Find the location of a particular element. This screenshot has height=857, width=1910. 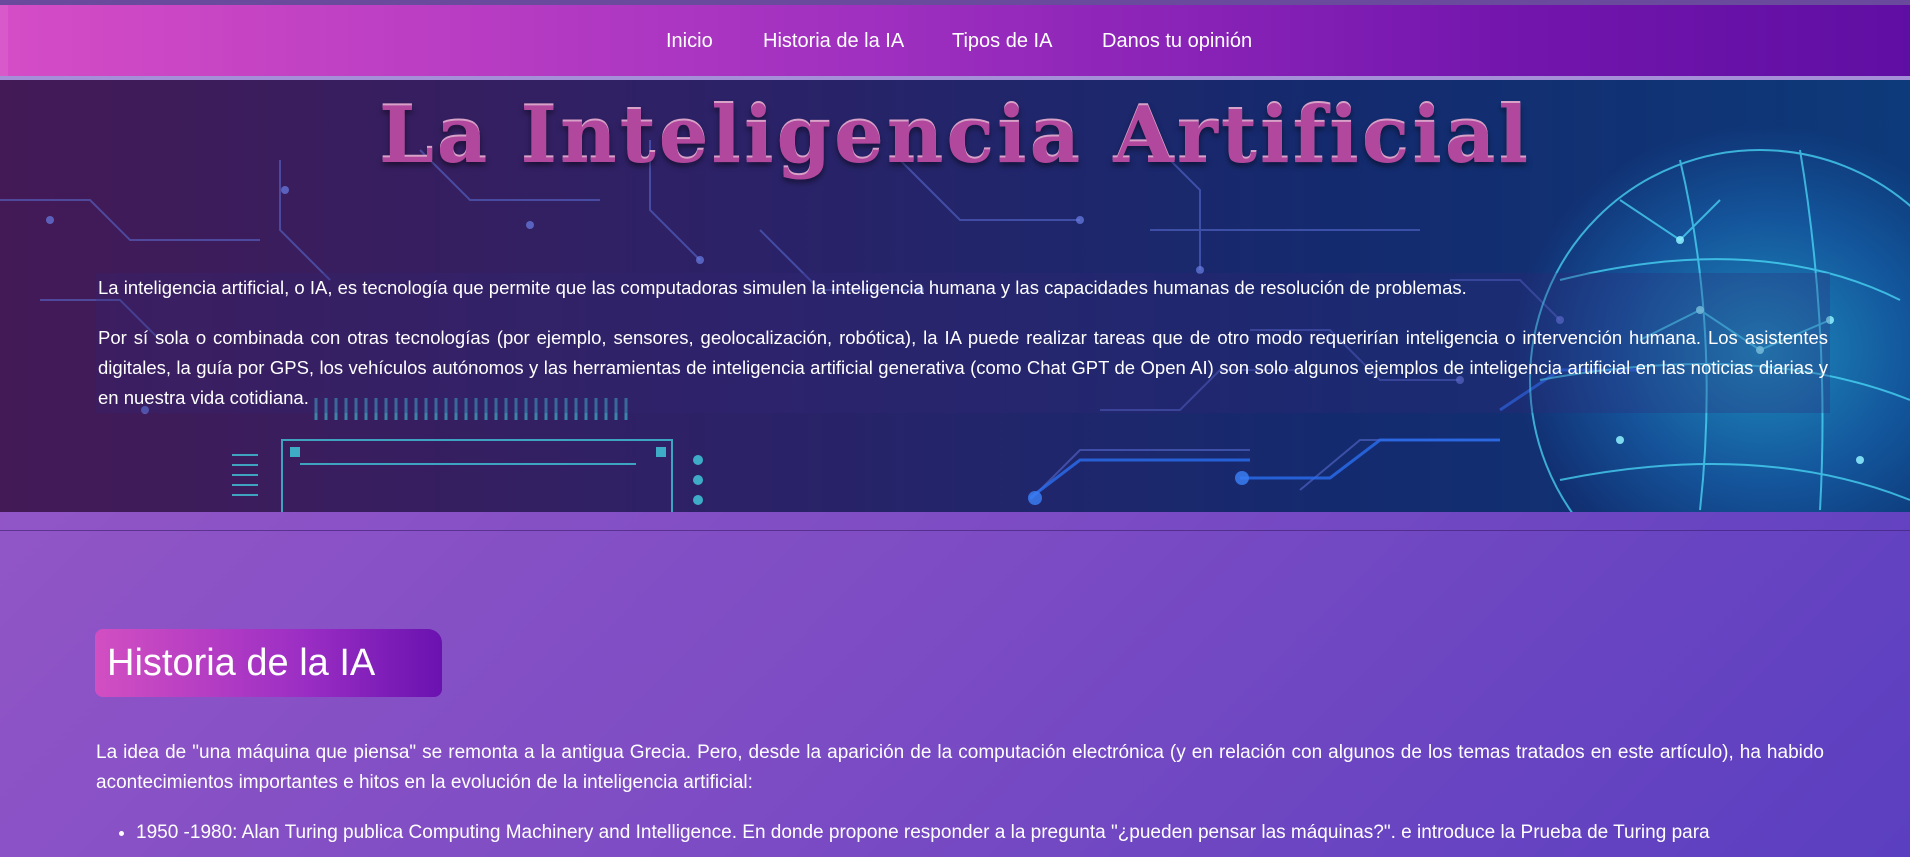

page-title: La Inteligencia Artificial is located at coordinates (955, 135).